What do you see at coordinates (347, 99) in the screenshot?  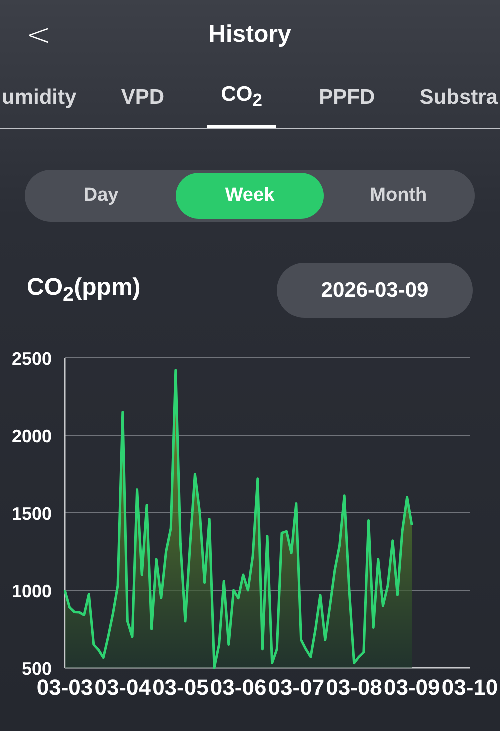 I see `tab: PPFD` at bounding box center [347, 99].